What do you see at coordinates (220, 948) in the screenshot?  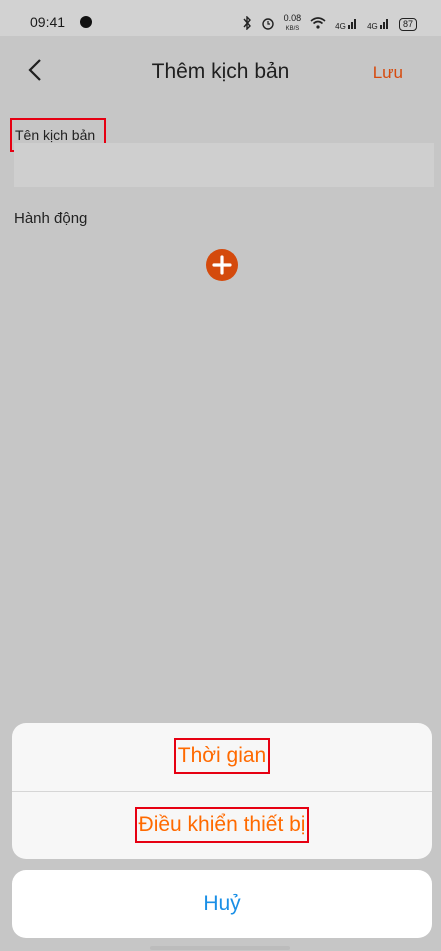 I see `home-indicator` at bounding box center [220, 948].